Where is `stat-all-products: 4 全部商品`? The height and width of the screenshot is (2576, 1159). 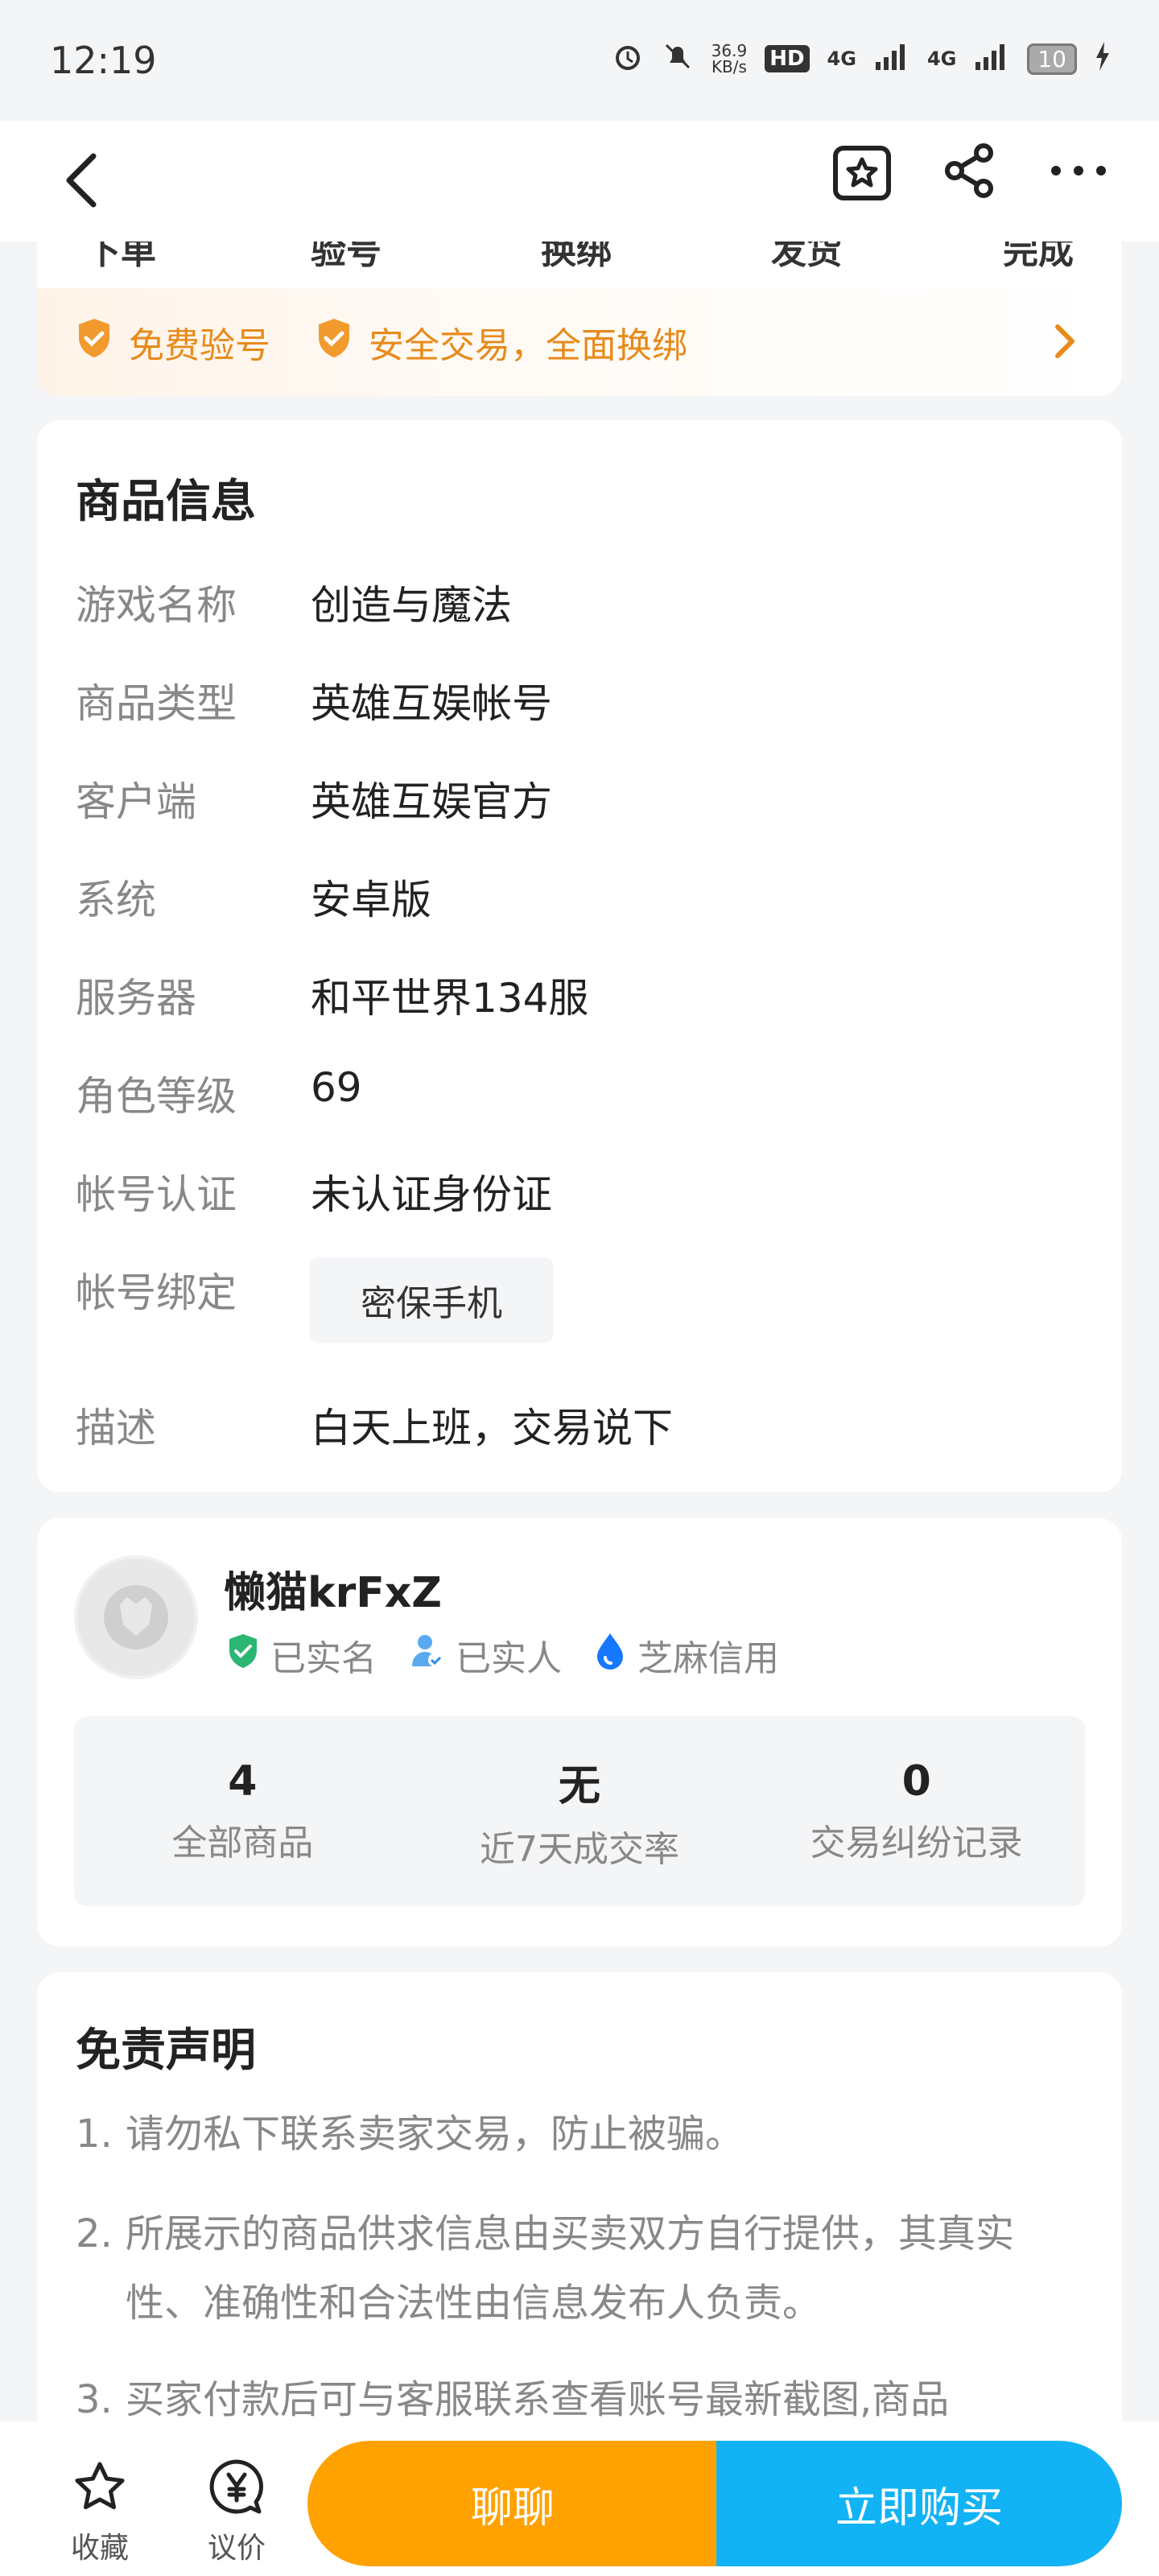
stat-all-products: 4 全部商品 is located at coordinates (242, 1811).